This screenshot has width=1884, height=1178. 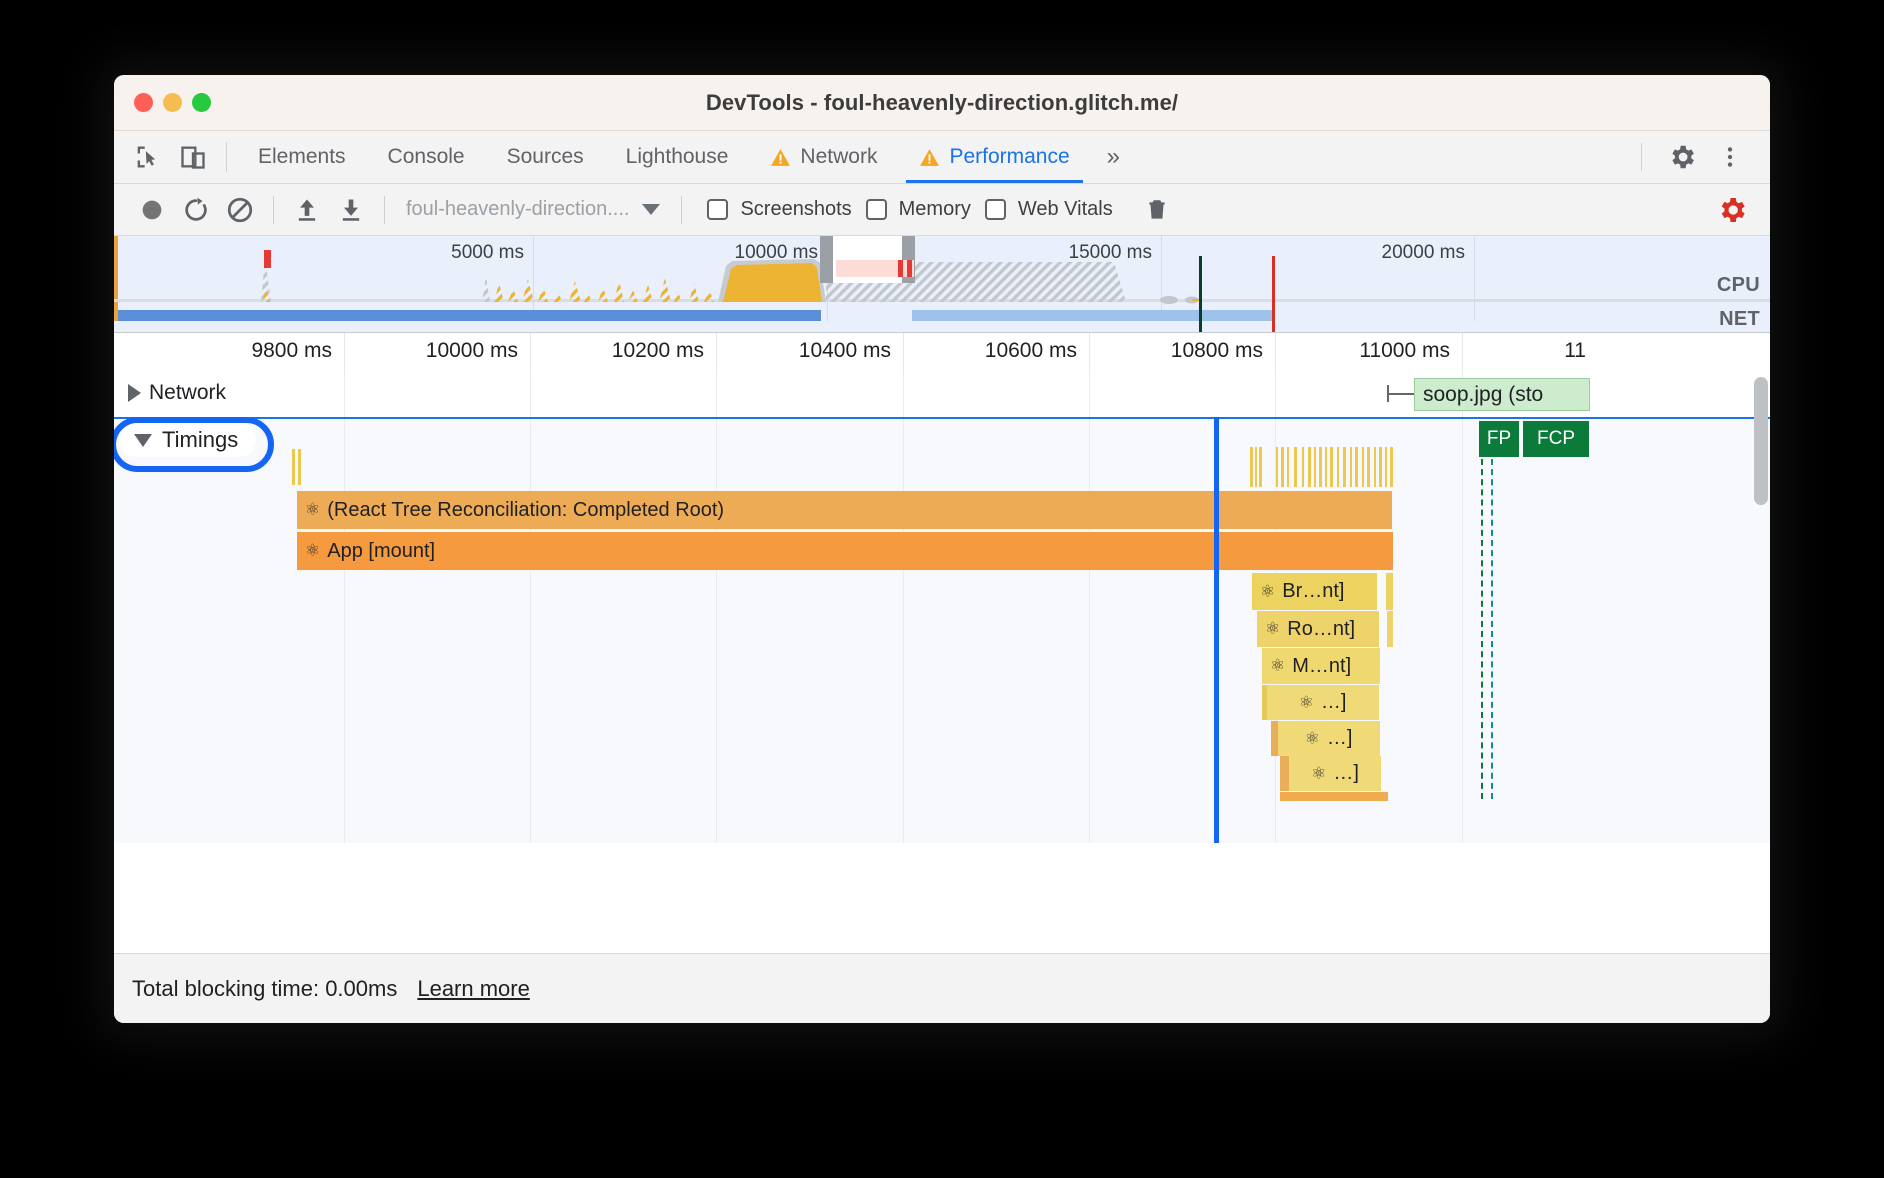 What do you see at coordinates (677, 157) in the screenshot?
I see `tab-lighthouse: Lighthouse` at bounding box center [677, 157].